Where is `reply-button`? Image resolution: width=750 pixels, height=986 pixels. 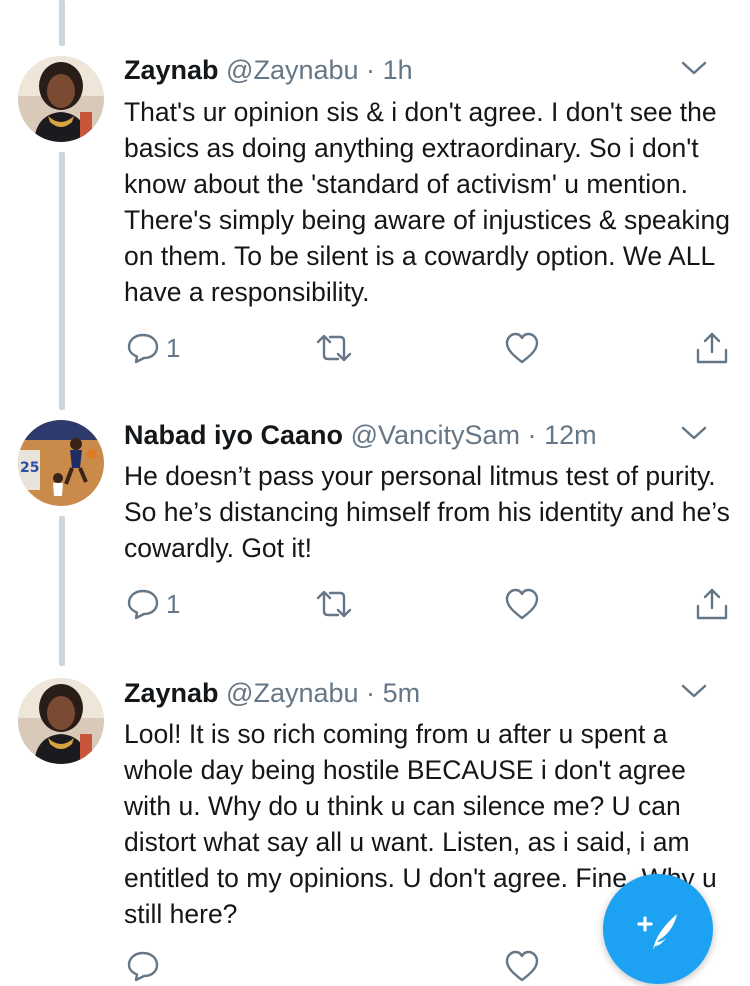 reply-button is located at coordinates (143, 966).